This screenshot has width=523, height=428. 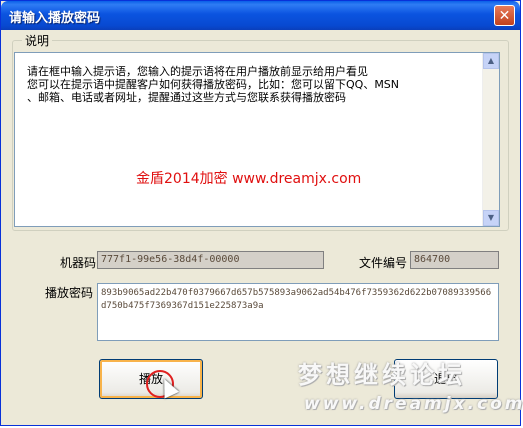 What do you see at coordinates (504, 15) in the screenshot?
I see `close-button: ✕` at bounding box center [504, 15].